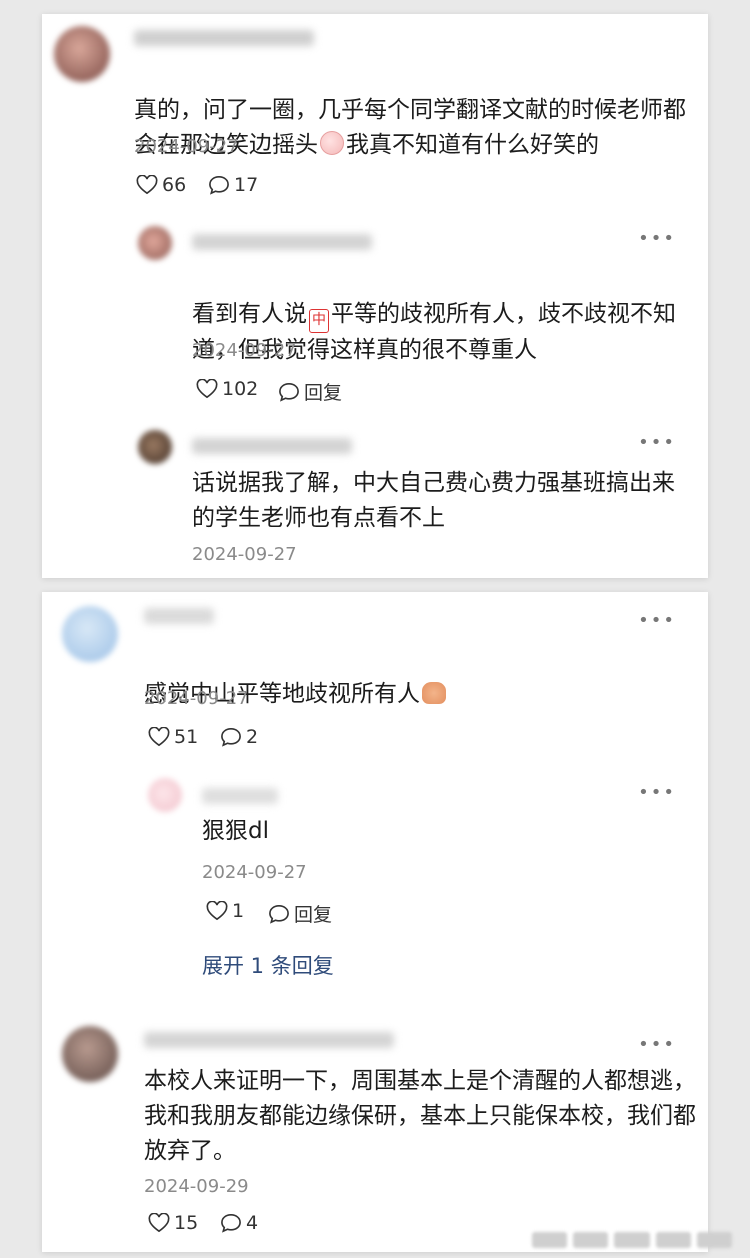 This screenshot has width=750, height=1258. I want to click on like-button: 15, so click(173, 1223).